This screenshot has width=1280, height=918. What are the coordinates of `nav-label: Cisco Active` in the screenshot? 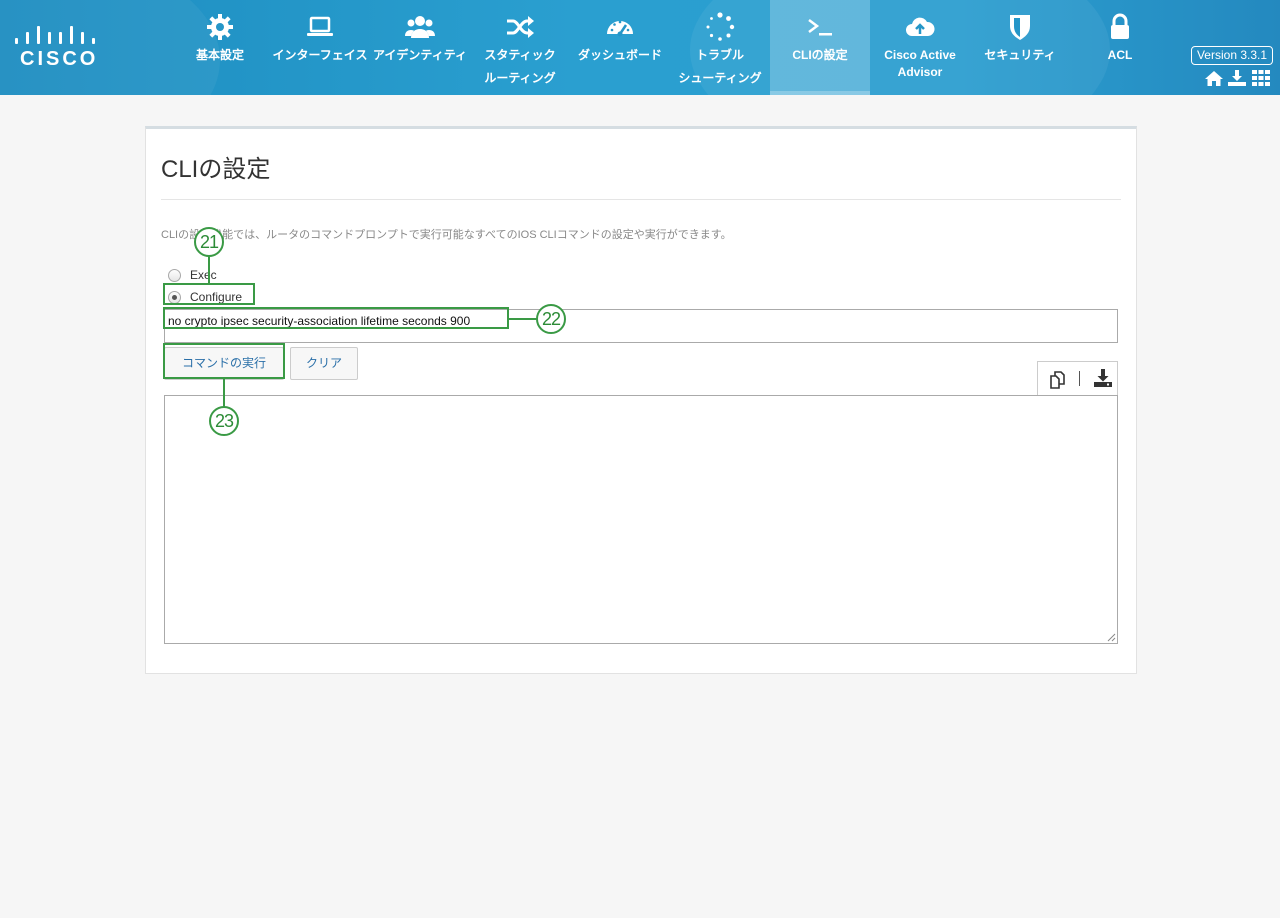 It's located at (920, 55).